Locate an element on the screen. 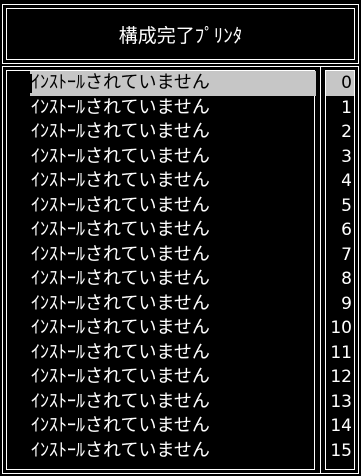 This screenshot has height=476, width=361. item-number: 6 is located at coordinates (340, 230).